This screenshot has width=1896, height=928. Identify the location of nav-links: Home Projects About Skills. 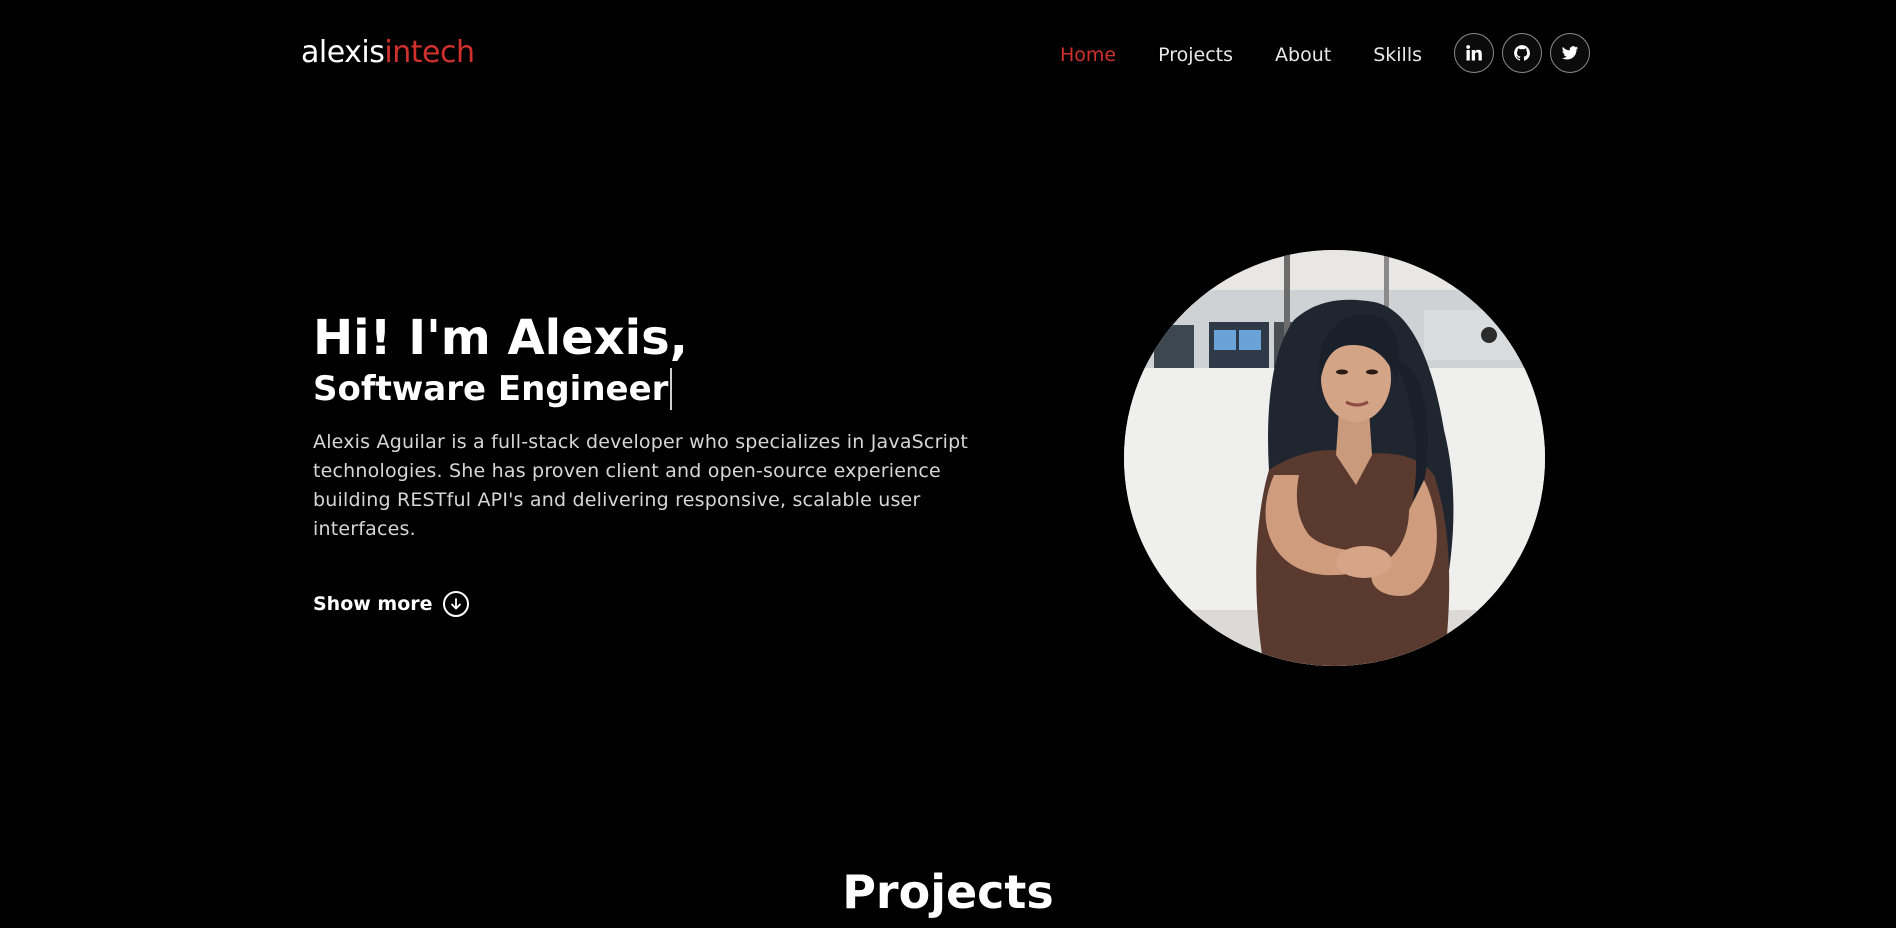
(1253, 55).